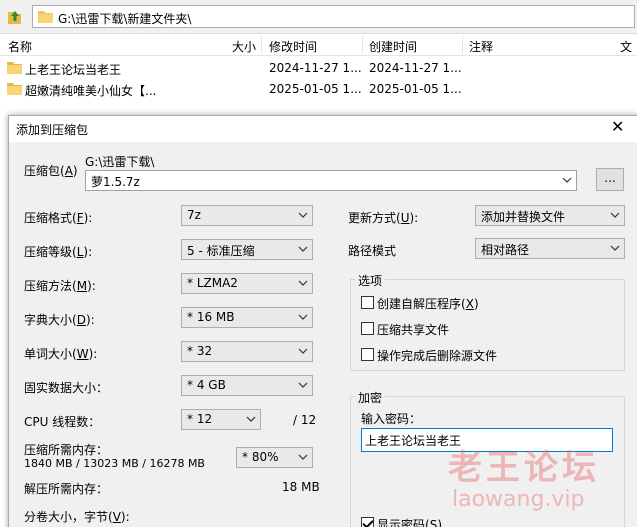 This screenshot has width=637, height=527. Describe the element at coordinates (367, 302) in the screenshot. I see `sfx-checkbox` at that location.